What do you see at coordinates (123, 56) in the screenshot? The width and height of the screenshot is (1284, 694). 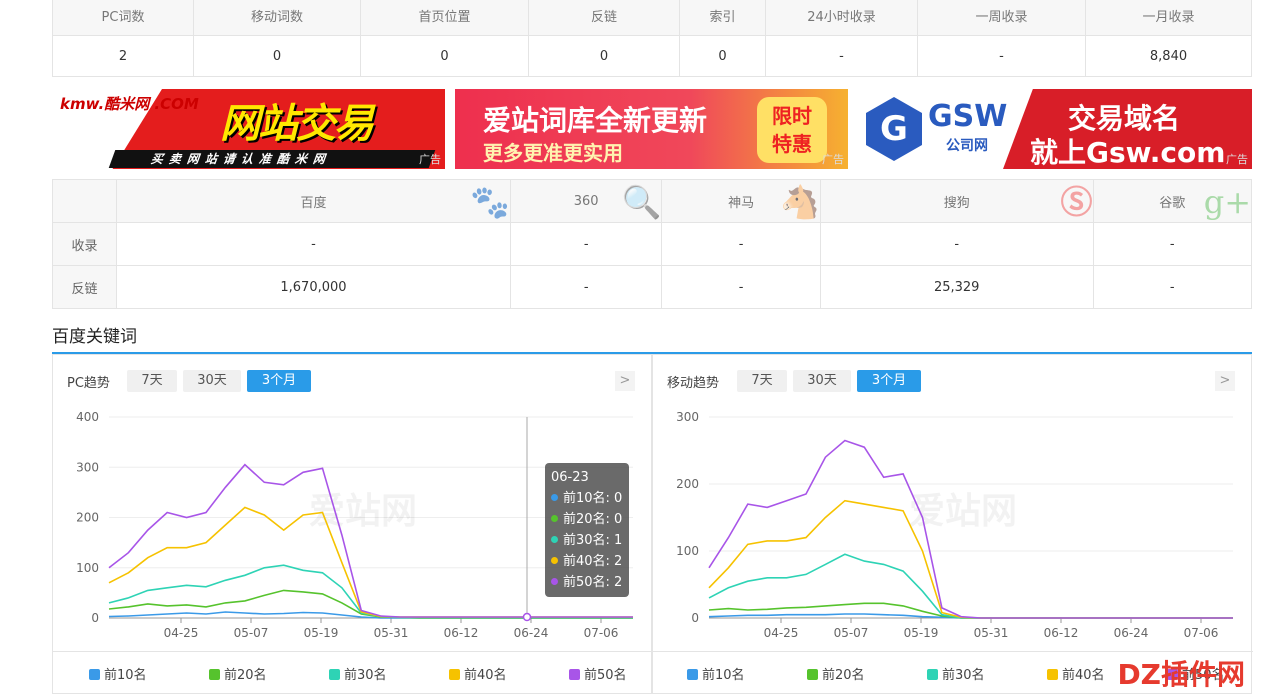 I see `stats-value: 2` at bounding box center [123, 56].